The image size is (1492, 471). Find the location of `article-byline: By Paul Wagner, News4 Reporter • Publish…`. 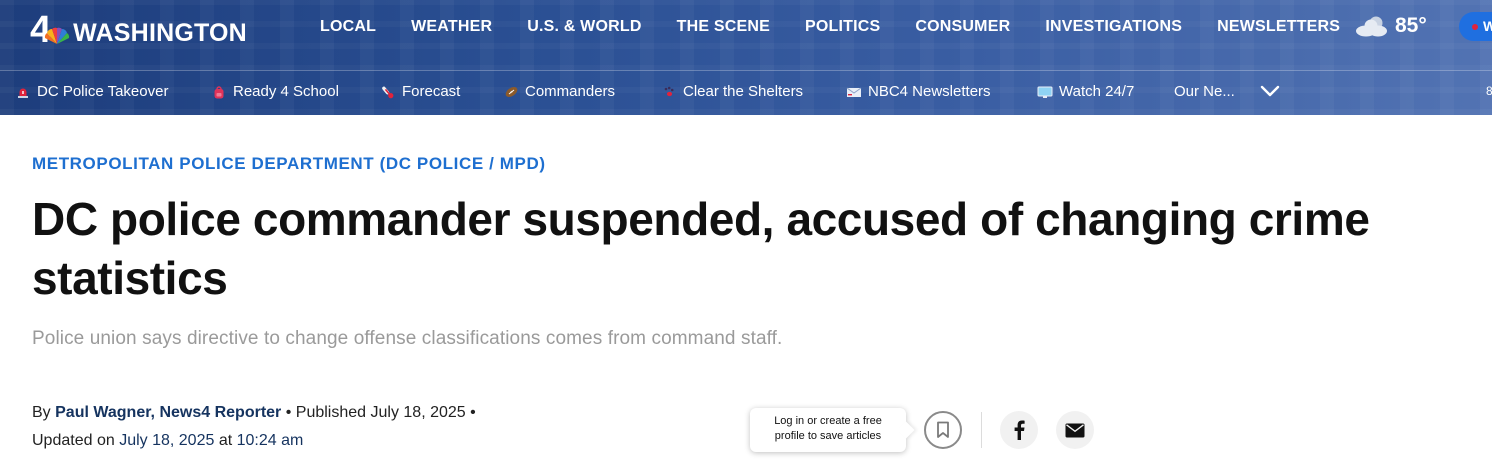

article-byline: By Paul Wagner, News4 Reporter • Publish… is located at coordinates (254, 427).